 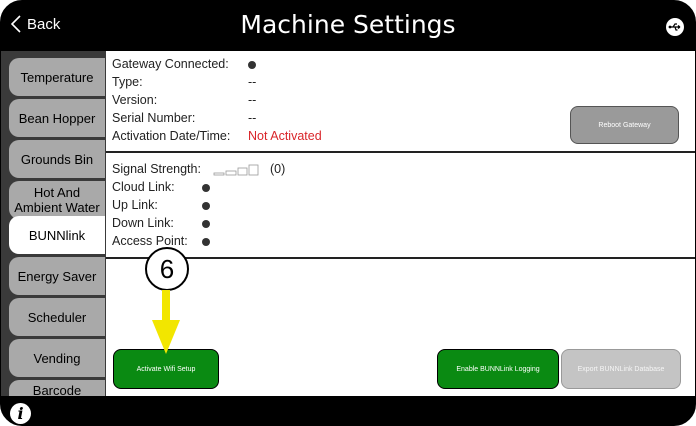 I want to click on gateway-status-indicator, so click(x=252, y=65).